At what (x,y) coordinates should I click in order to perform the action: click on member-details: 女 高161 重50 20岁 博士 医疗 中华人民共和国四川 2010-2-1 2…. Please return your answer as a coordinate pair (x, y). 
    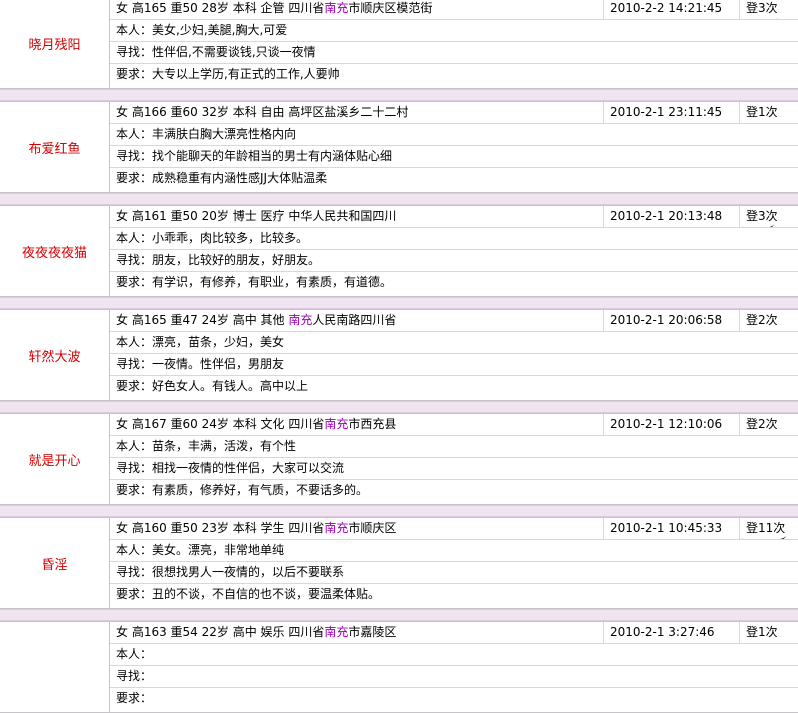
    Looking at the image, I should click on (454, 251).